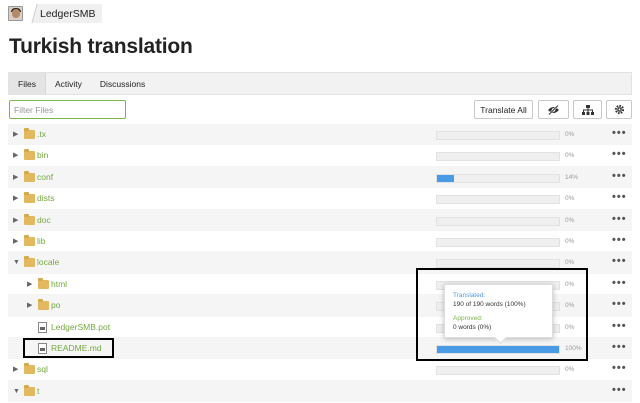 The height and width of the screenshot is (403, 640). I want to click on file-row-dists: ▶ dists 0% •••, so click(320, 199).